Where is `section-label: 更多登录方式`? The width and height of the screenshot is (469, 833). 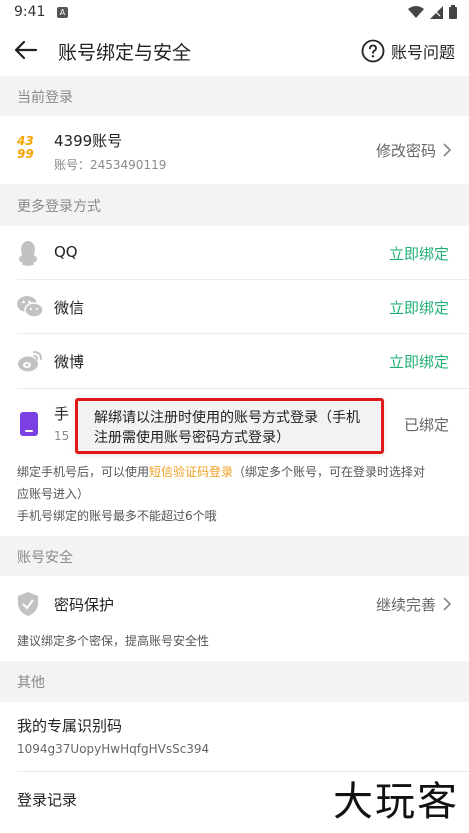 section-label: 更多登录方式 is located at coordinates (59, 207).